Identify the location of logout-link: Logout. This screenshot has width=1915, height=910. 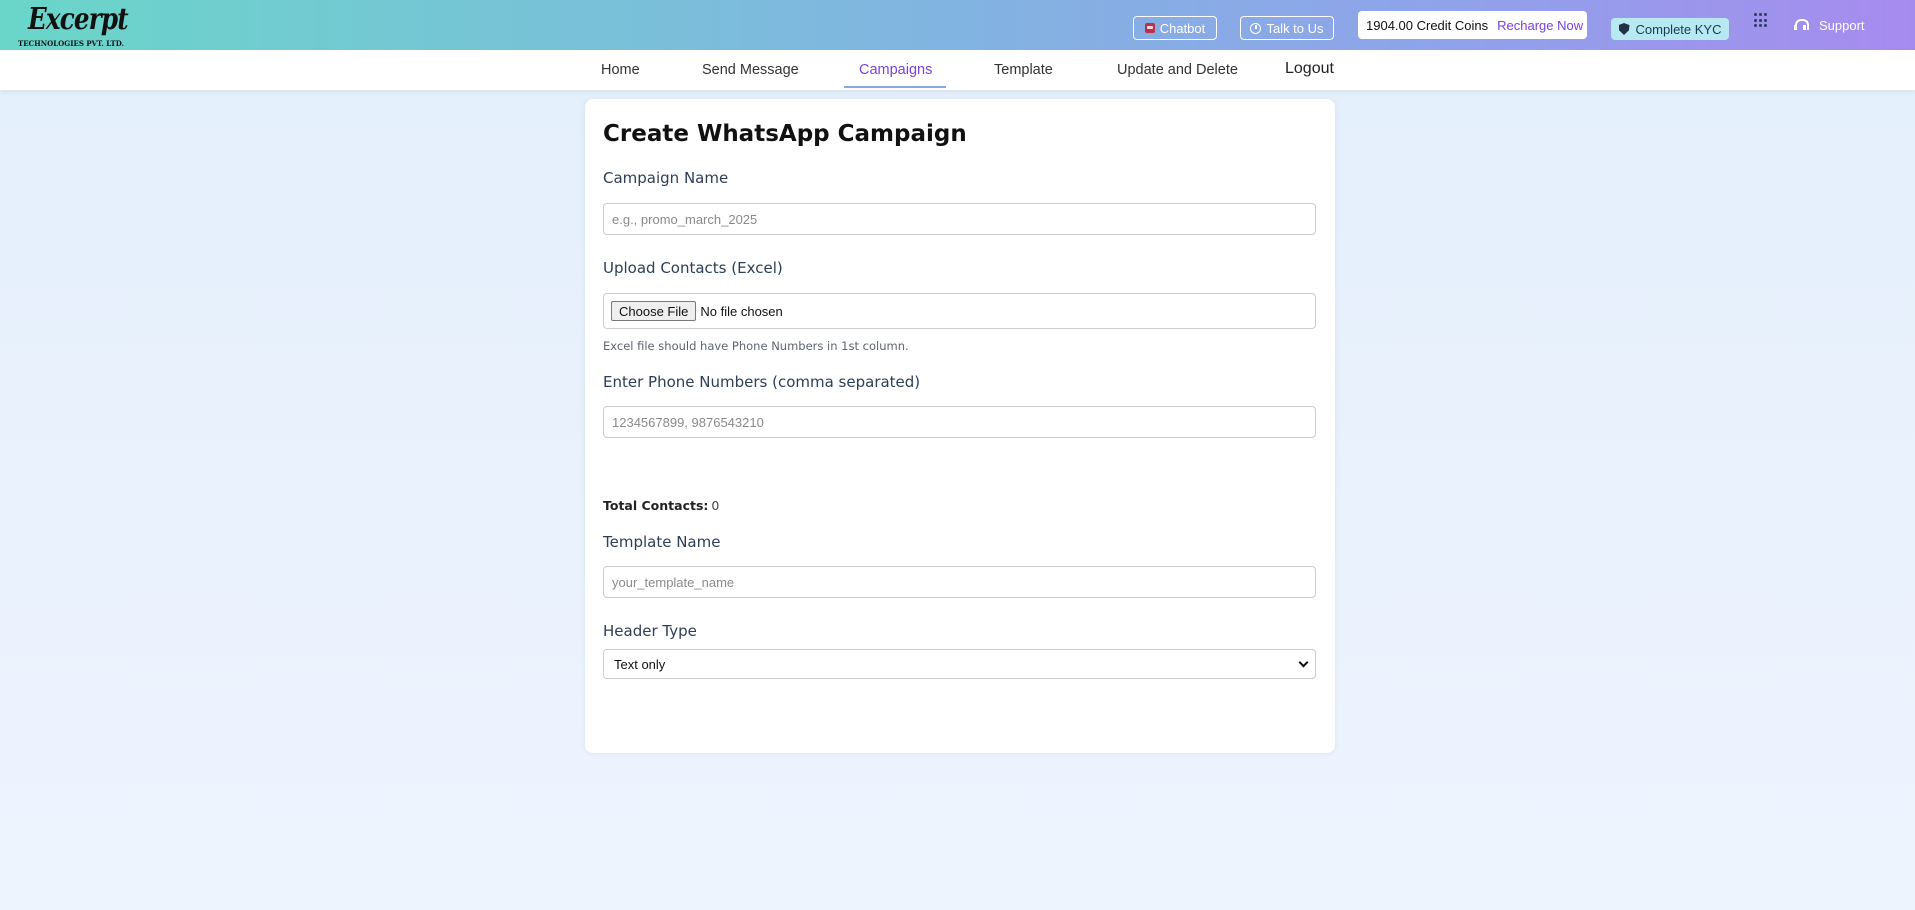
(1309, 69).